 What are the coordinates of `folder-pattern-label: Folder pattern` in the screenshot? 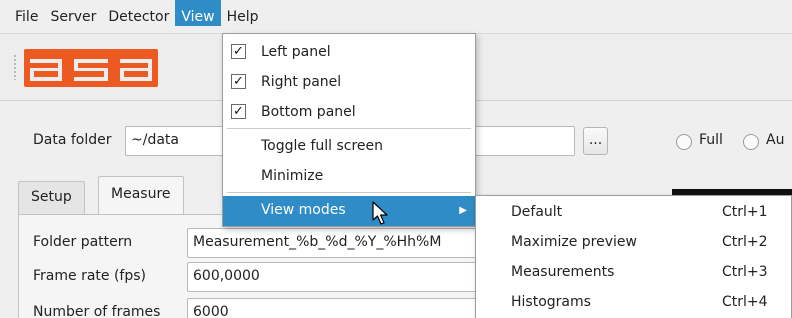 It's located at (83, 242).